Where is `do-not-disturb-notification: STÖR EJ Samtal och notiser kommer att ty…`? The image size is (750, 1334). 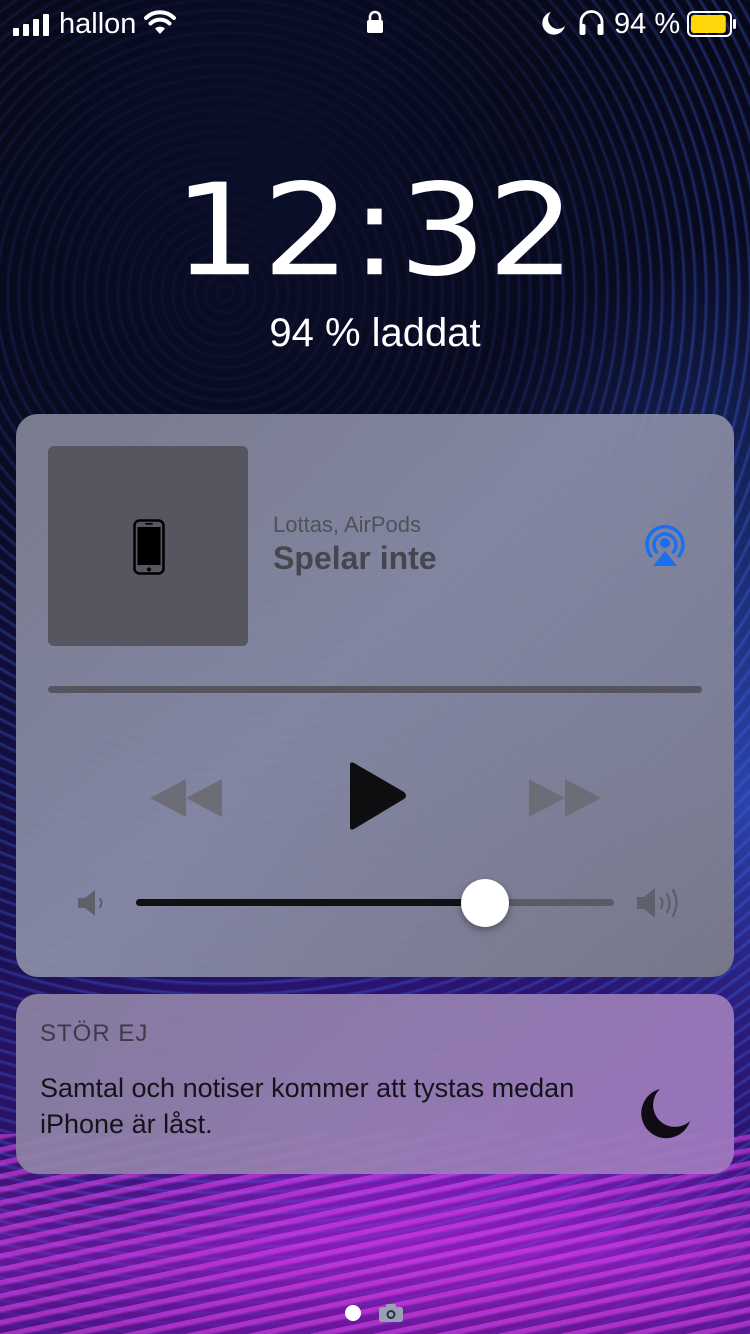
do-not-disturb-notification: STÖR EJ Samtal och notiser kommer att ty… is located at coordinates (375, 1084).